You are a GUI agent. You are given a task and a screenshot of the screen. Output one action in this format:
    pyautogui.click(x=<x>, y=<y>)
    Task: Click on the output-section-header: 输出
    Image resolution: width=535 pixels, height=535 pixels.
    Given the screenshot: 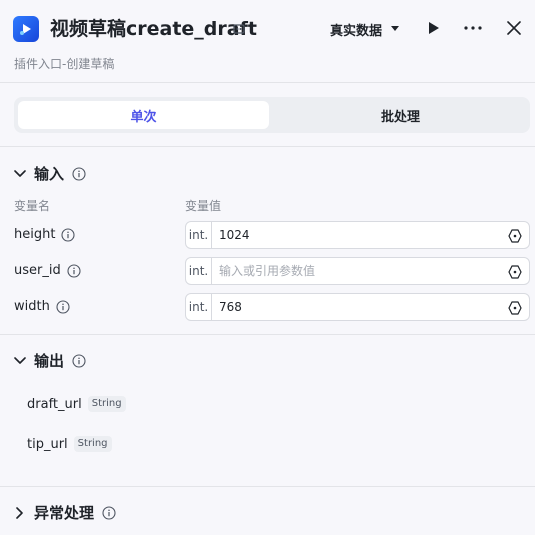 What is the action you would take?
    pyautogui.click(x=50, y=360)
    